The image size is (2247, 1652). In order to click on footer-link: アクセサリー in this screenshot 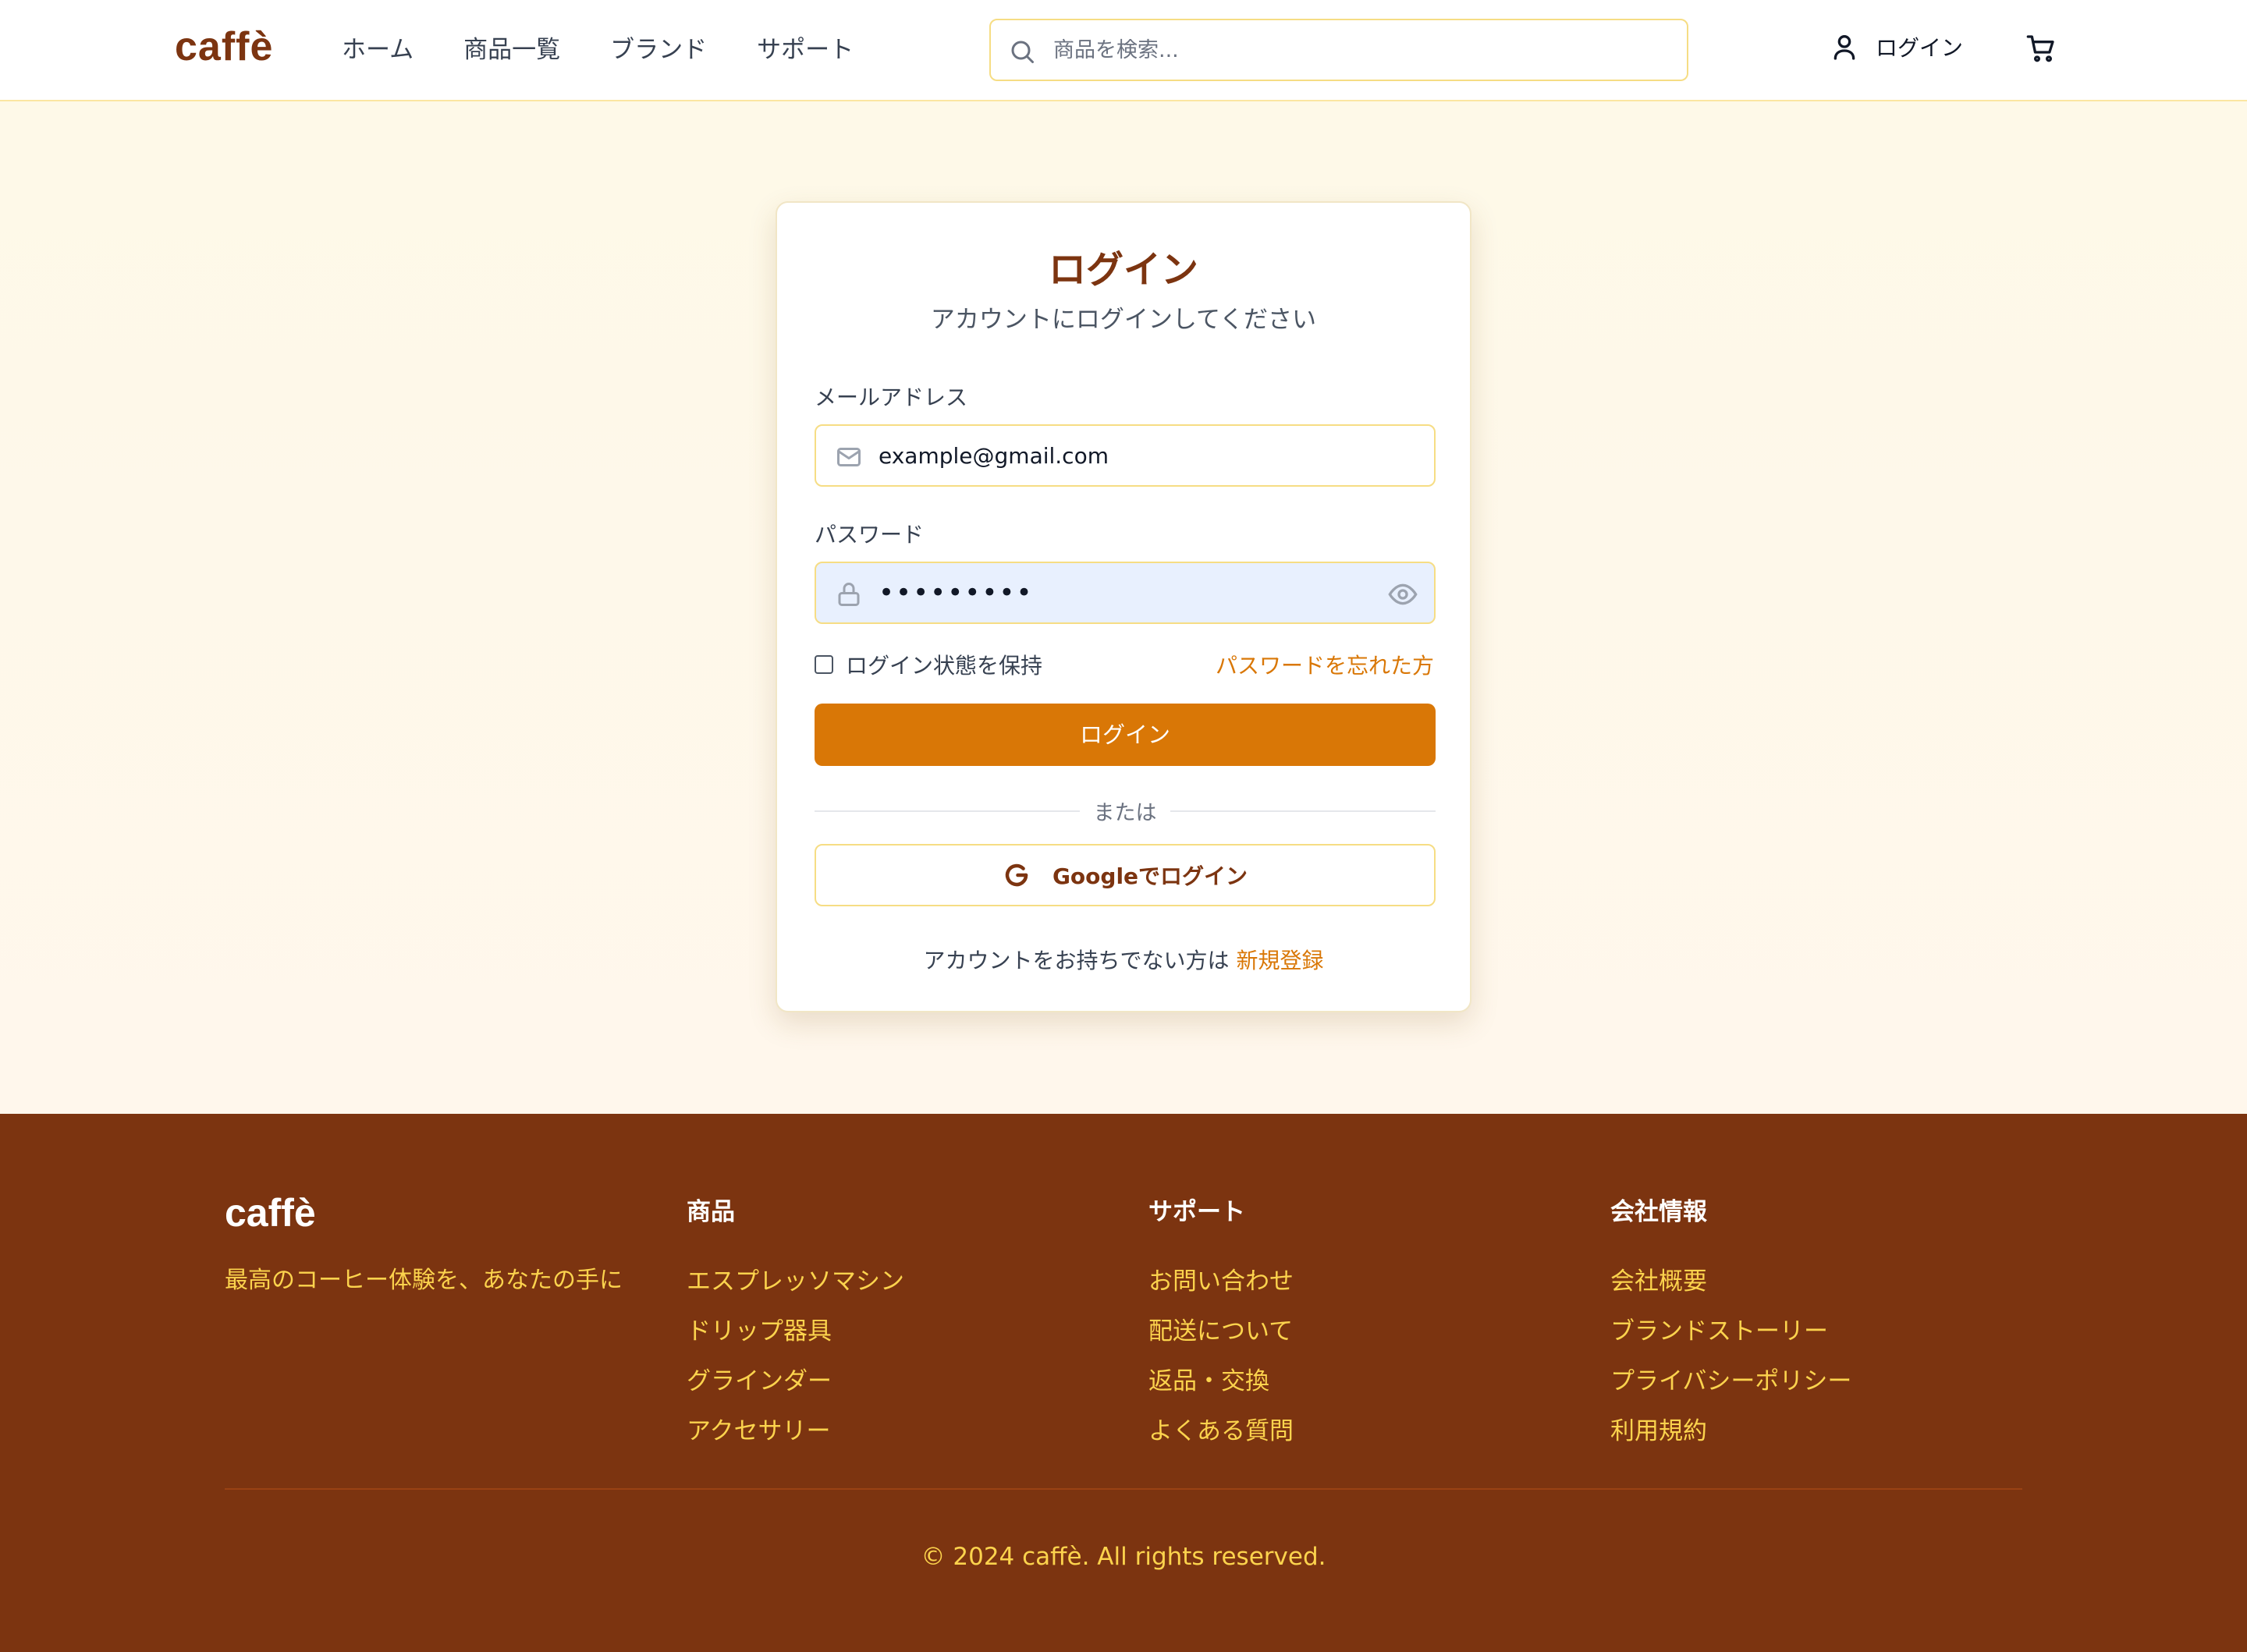, I will do `click(795, 1431)`.